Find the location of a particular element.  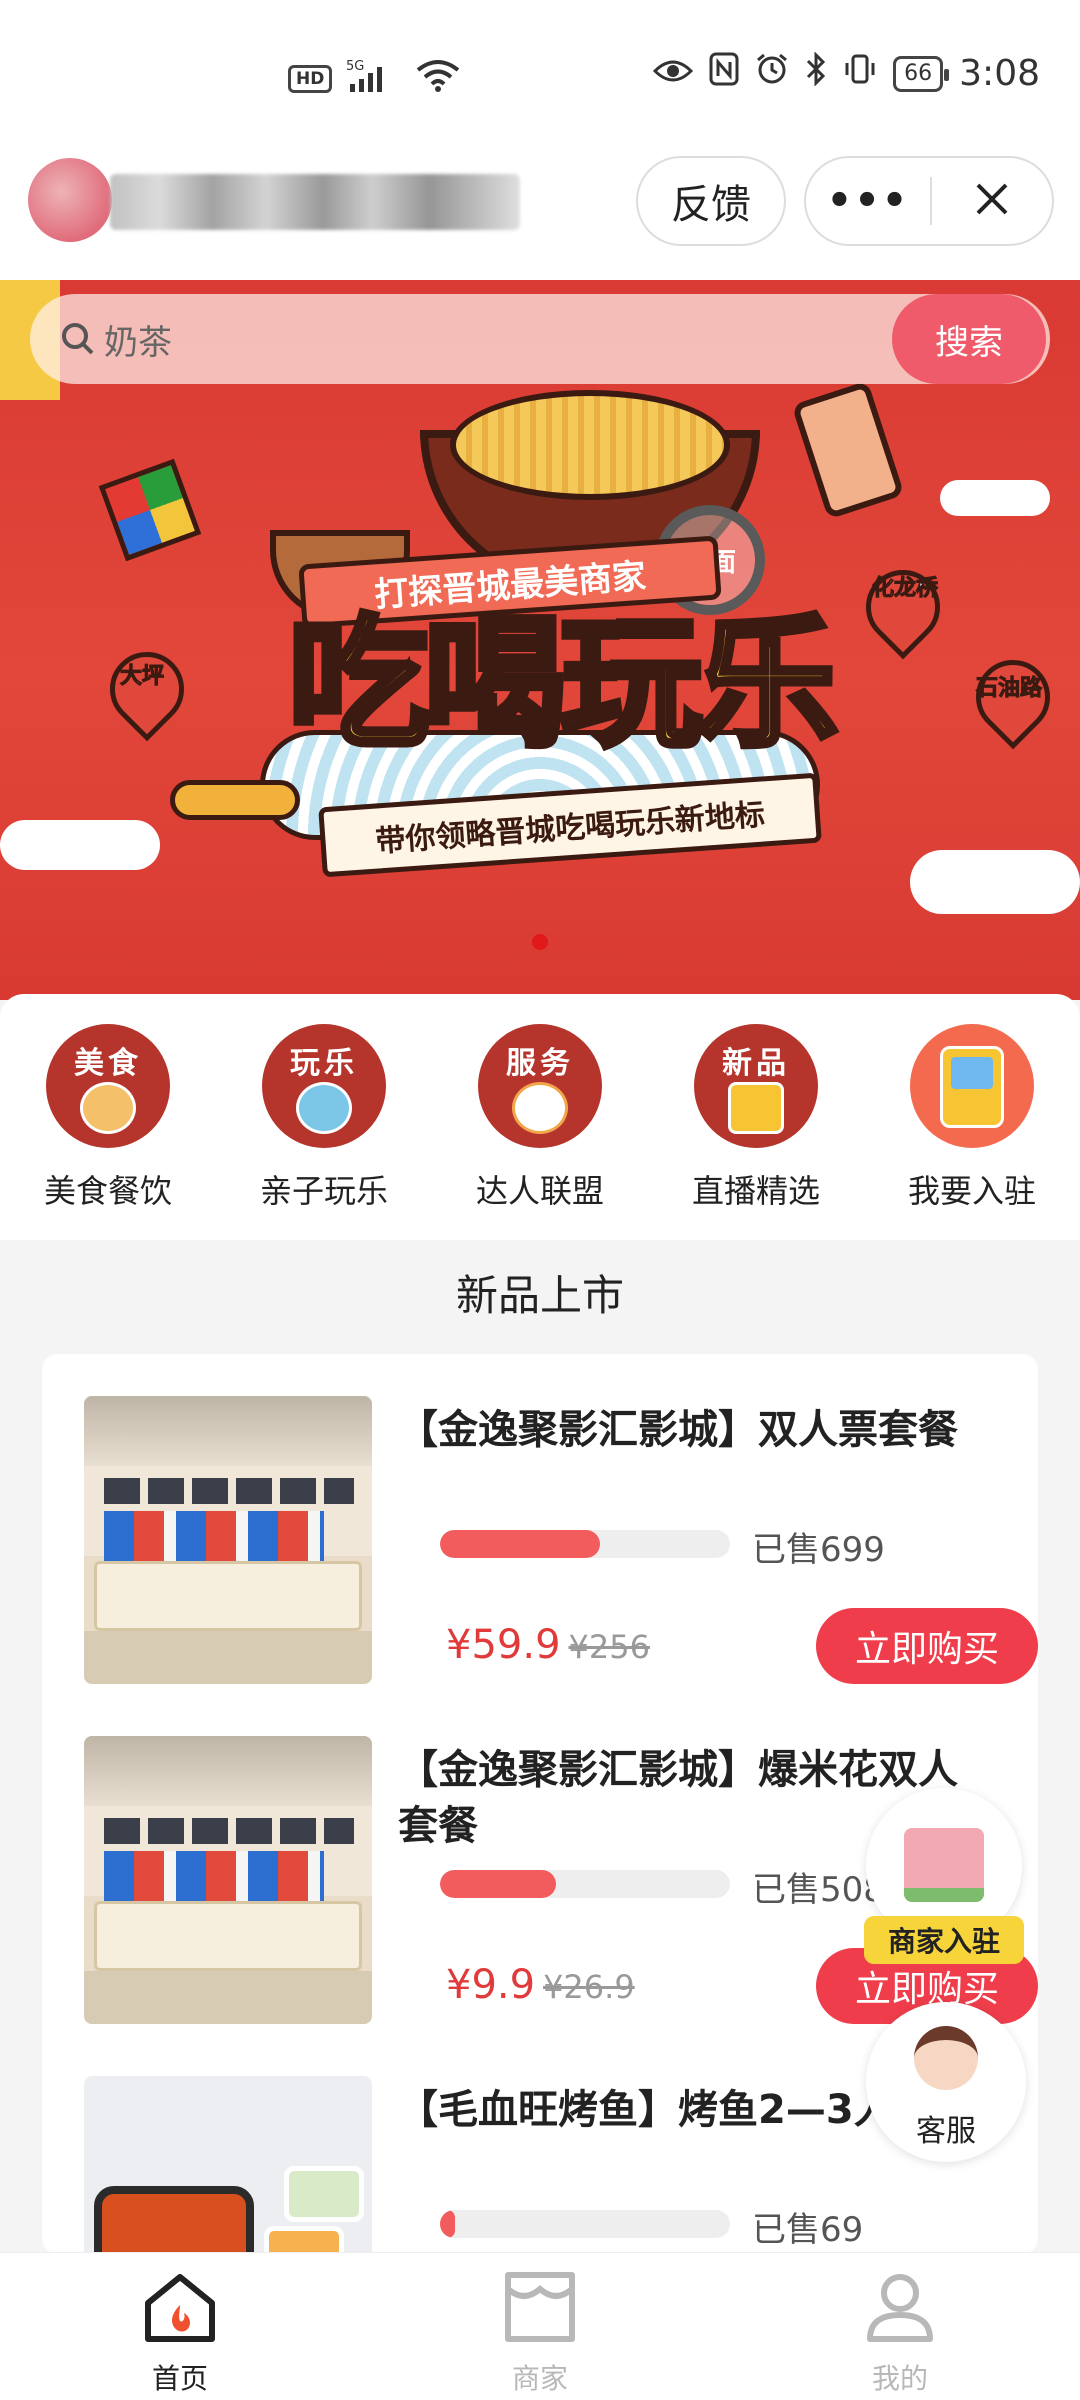

clock: 3:08 is located at coordinates (999, 73).